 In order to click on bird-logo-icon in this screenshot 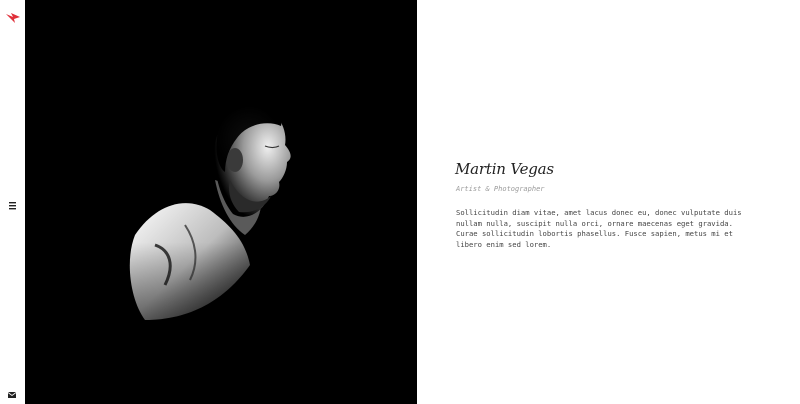, I will do `click(13, 15)`.